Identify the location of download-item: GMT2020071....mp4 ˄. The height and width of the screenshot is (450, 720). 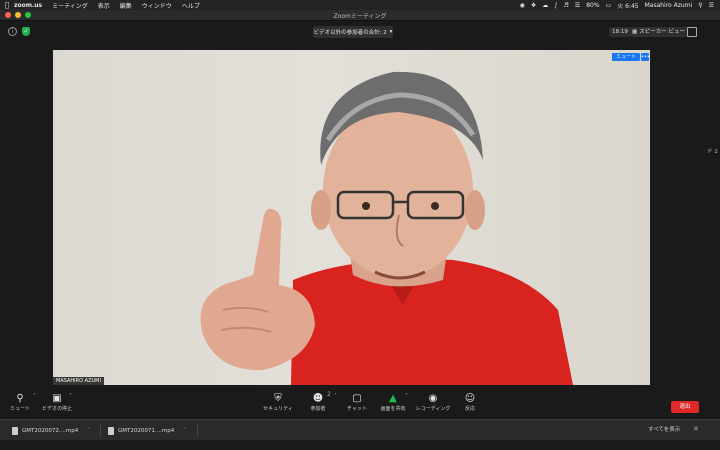
(147, 430).